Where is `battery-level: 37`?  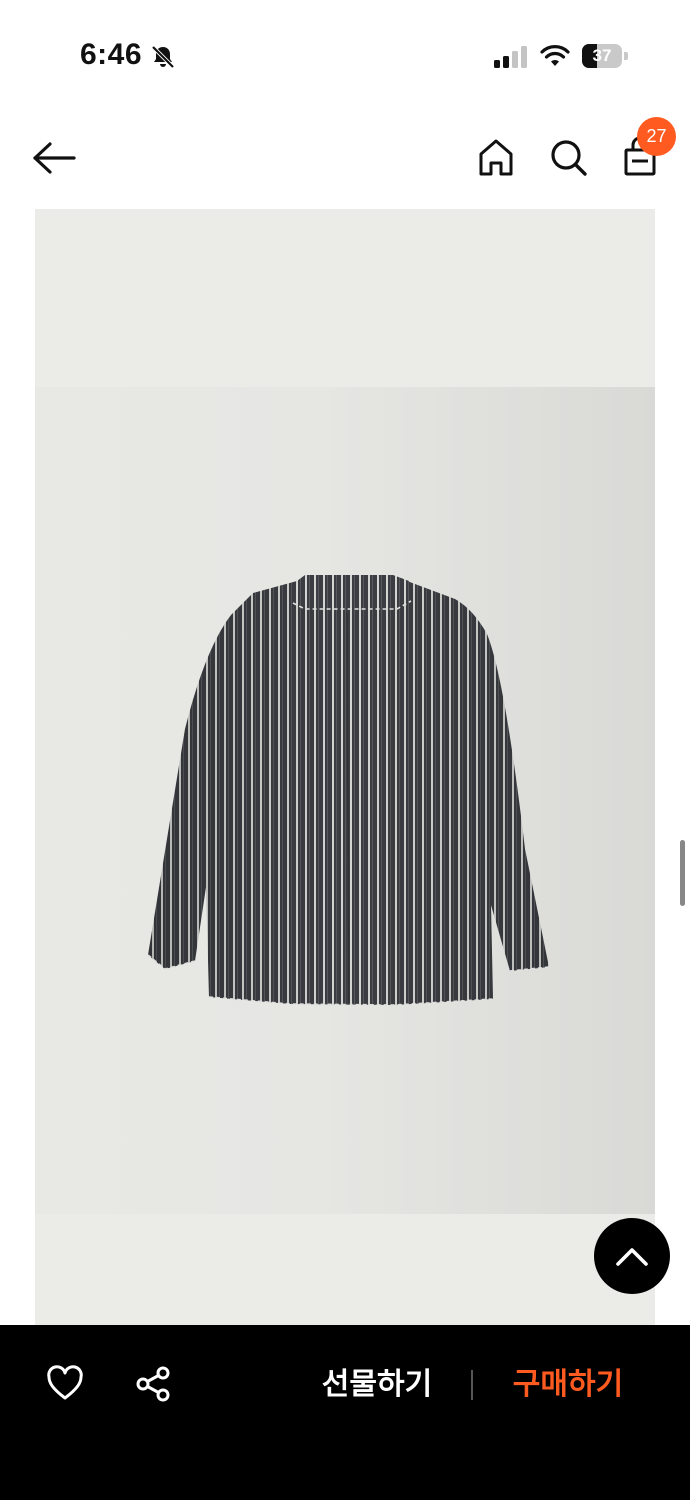
battery-level: 37 is located at coordinates (602, 55).